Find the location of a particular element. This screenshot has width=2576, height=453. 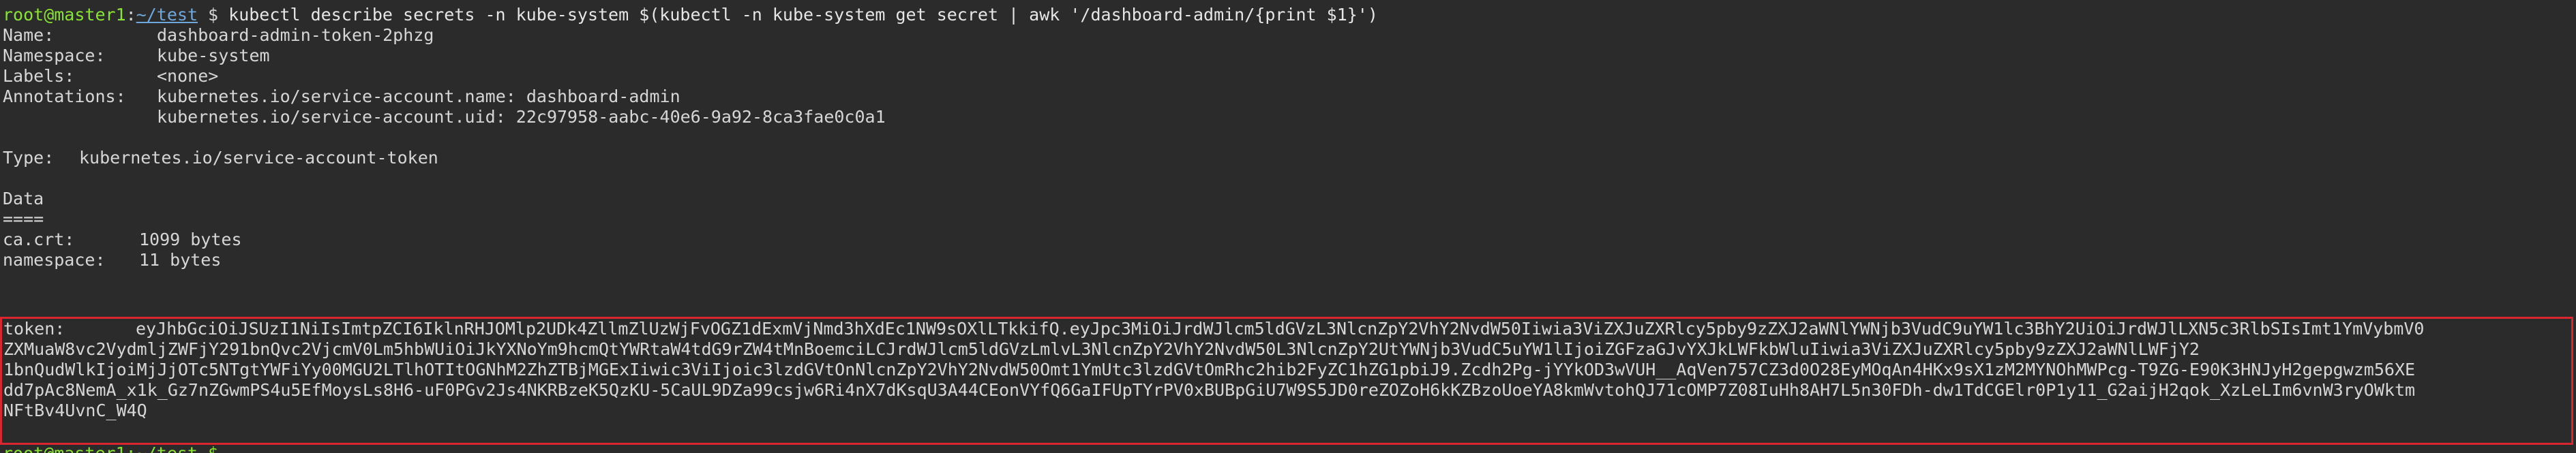

output-type-row: Type: kubernetes.io/service-account-token is located at coordinates (1289, 158).